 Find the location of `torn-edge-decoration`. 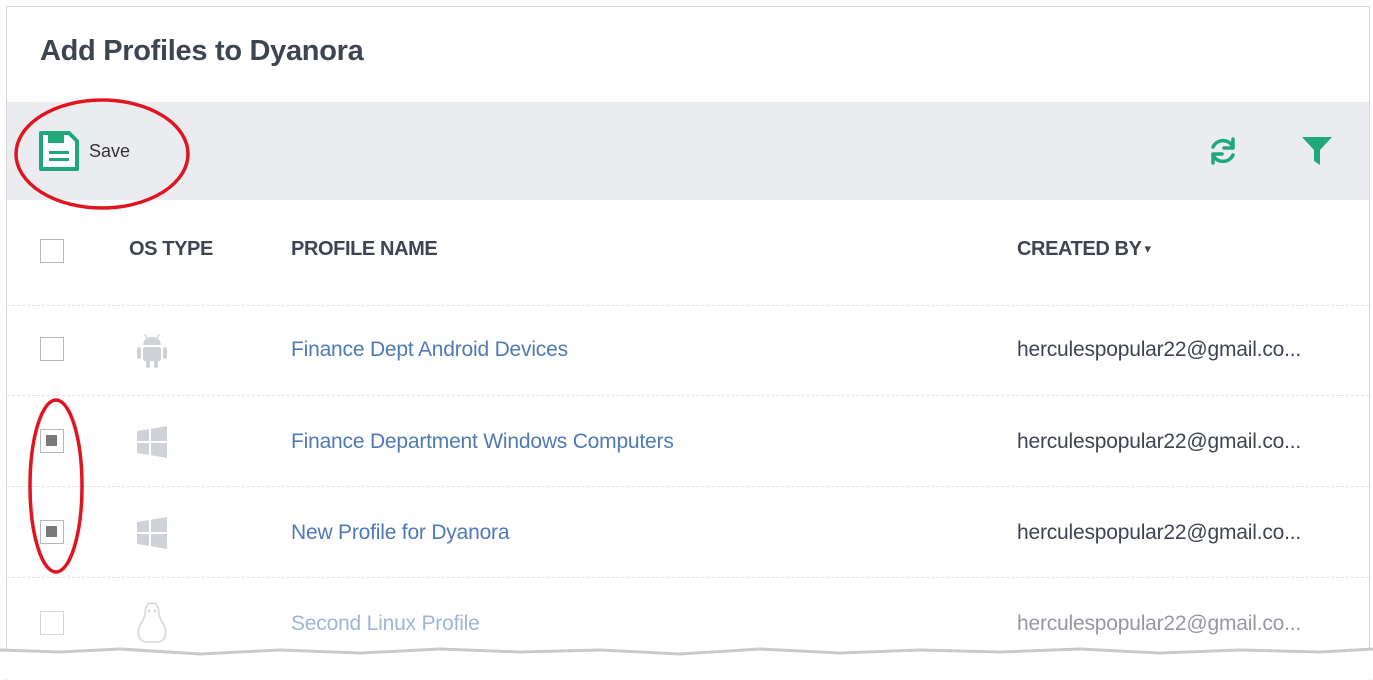

torn-edge-decoration is located at coordinates (686, 663).